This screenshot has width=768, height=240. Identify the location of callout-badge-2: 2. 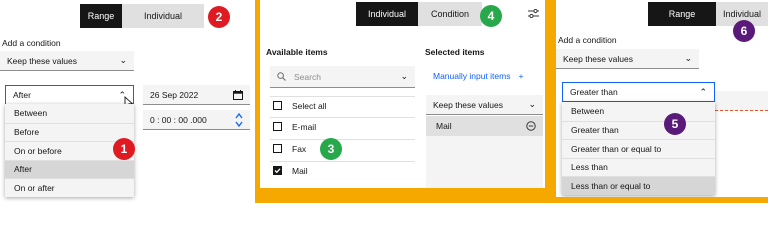
(219, 17).